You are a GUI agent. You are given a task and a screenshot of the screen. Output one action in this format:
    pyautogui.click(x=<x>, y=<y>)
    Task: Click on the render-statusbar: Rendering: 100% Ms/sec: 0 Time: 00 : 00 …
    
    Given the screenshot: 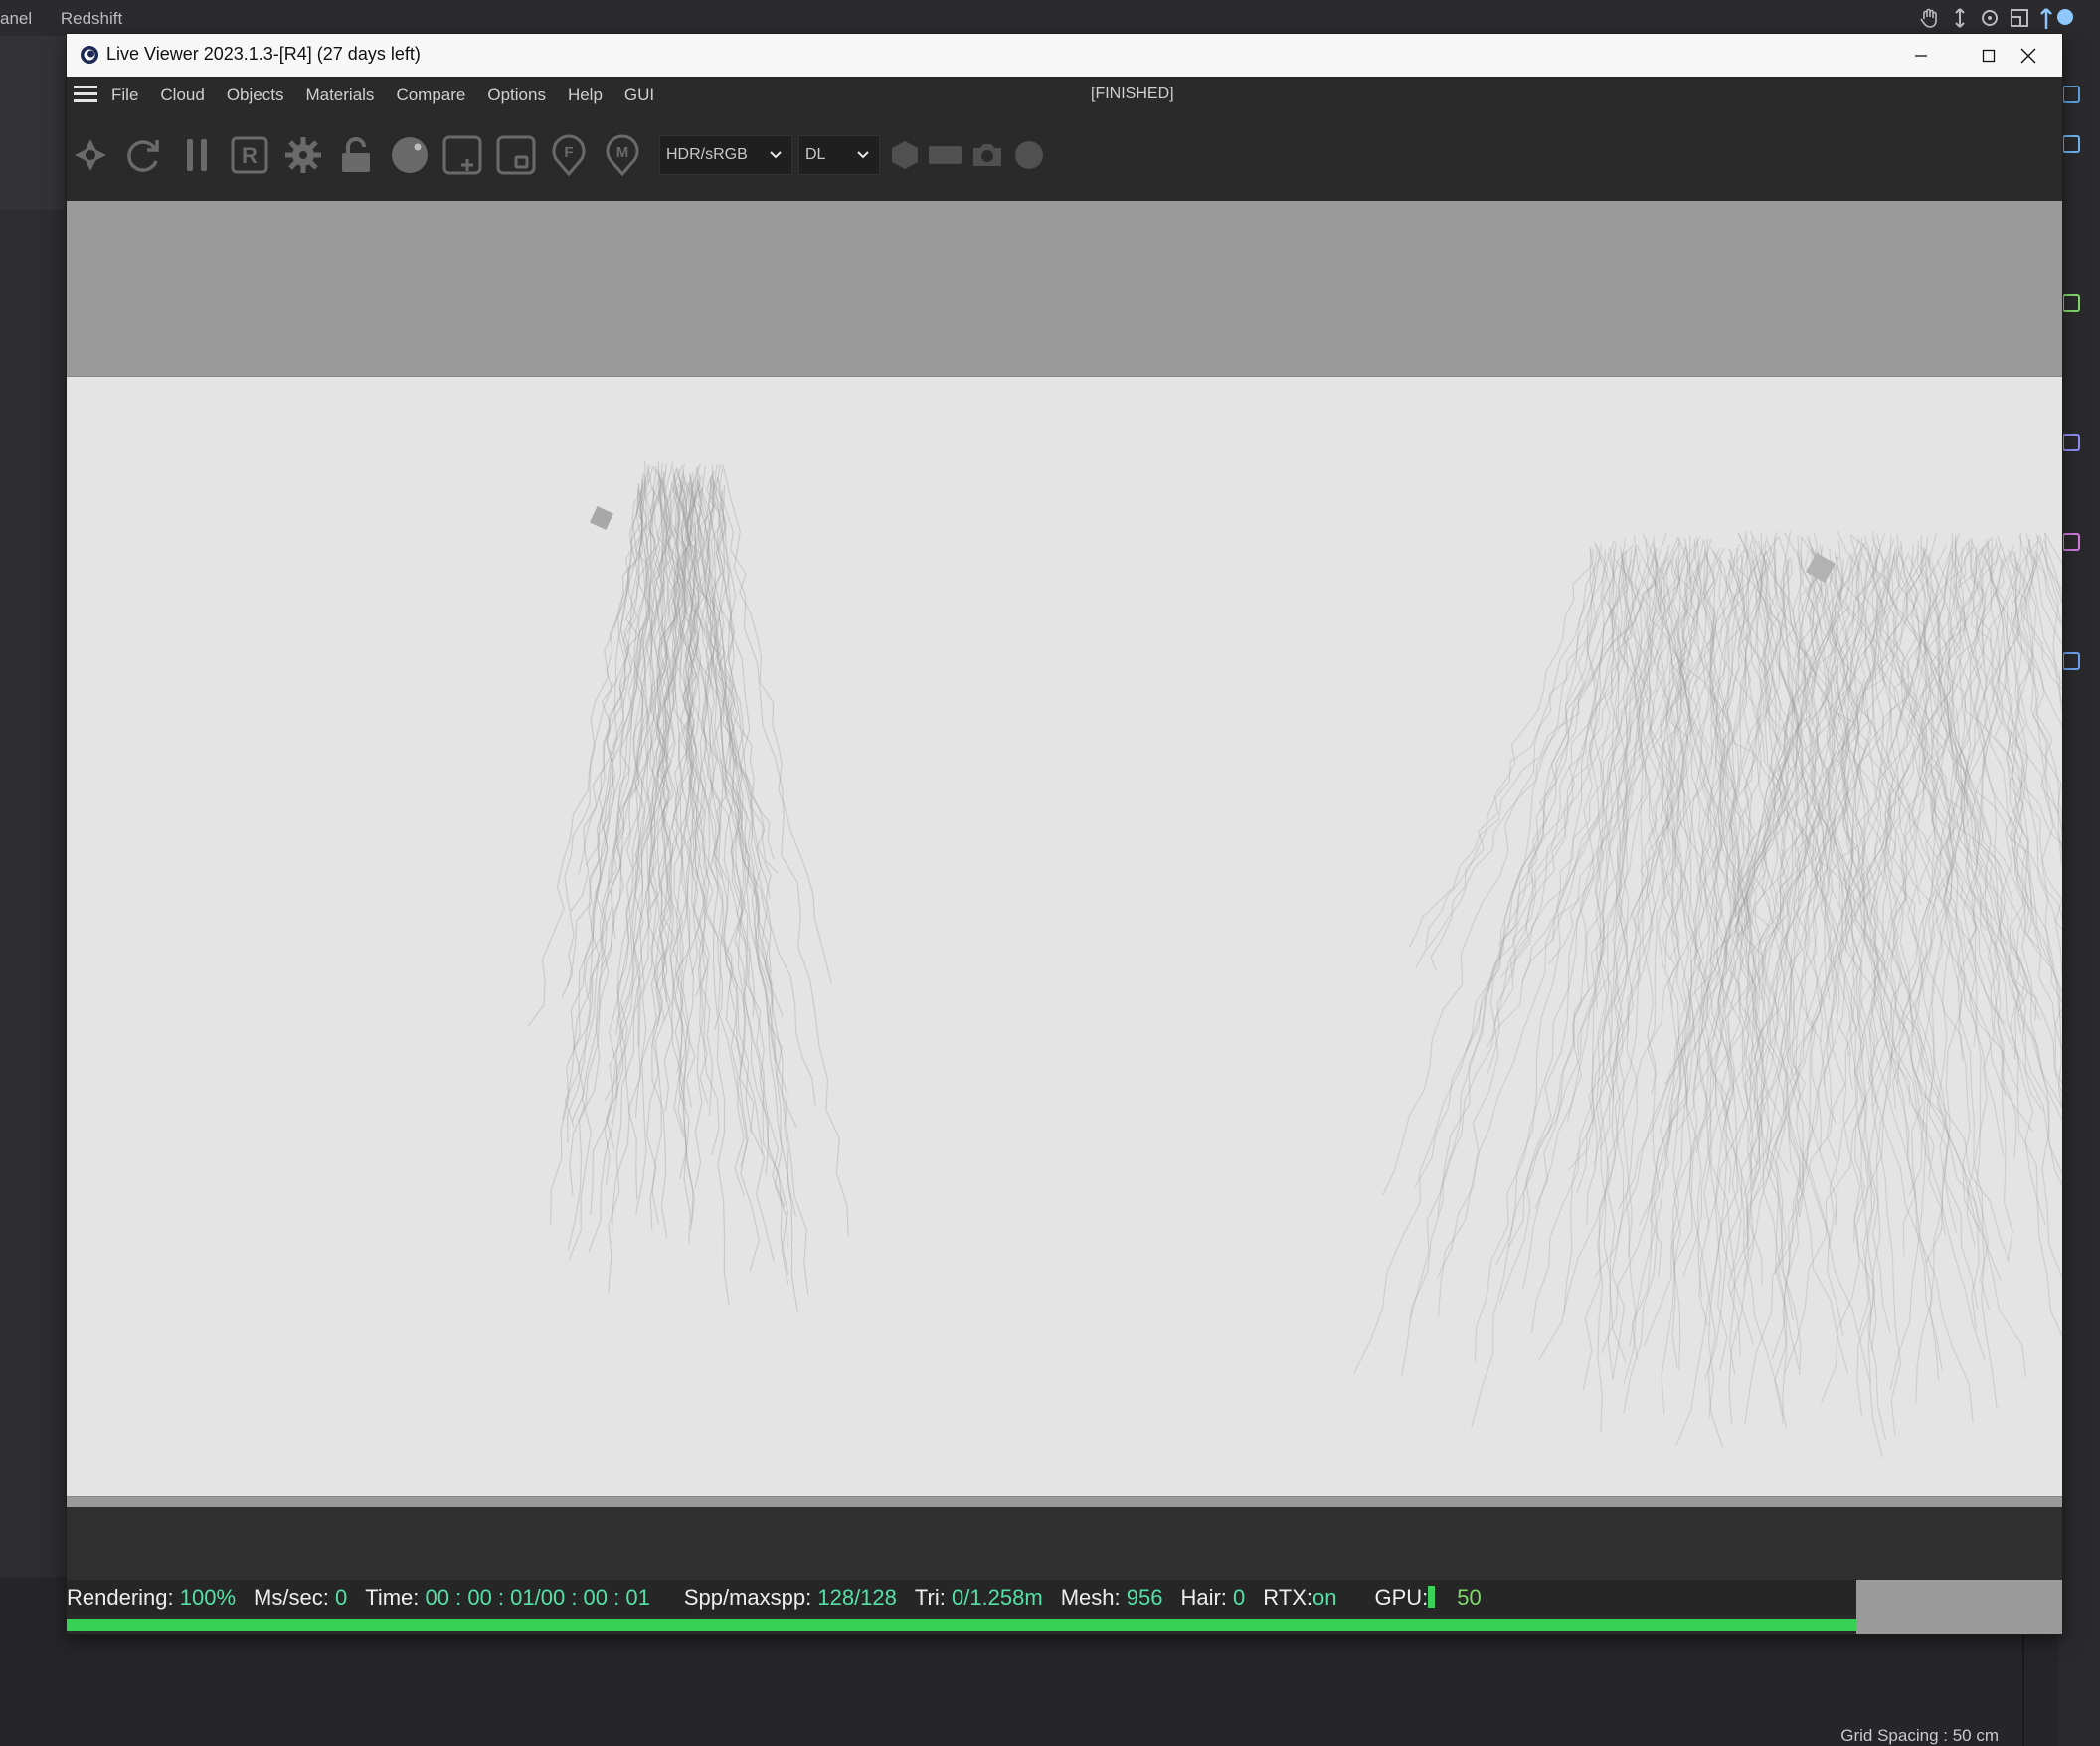 What is the action you would take?
    pyautogui.click(x=961, y=1597)
    